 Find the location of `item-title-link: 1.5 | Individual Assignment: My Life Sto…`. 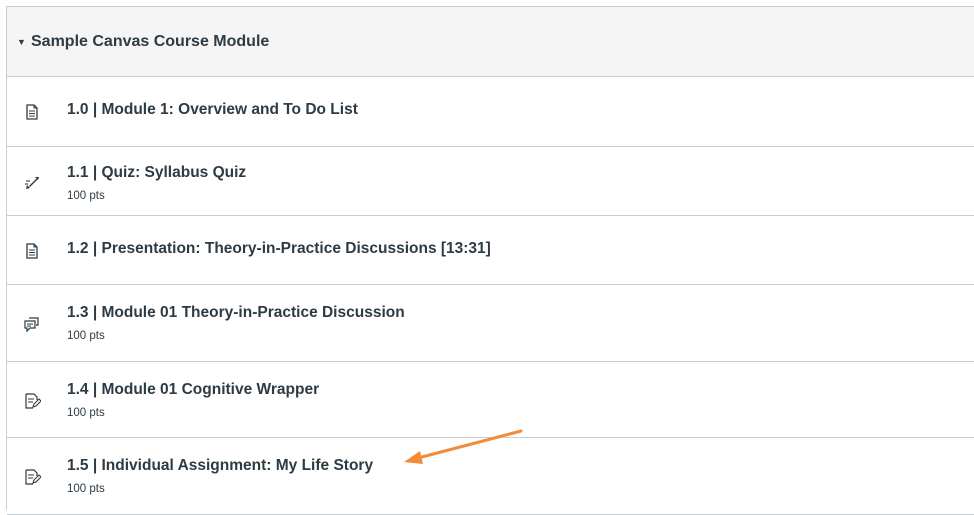

item-title-link: 1.5 | Individual Assignment: My Life Sto… is located at coordinates (220, 466).